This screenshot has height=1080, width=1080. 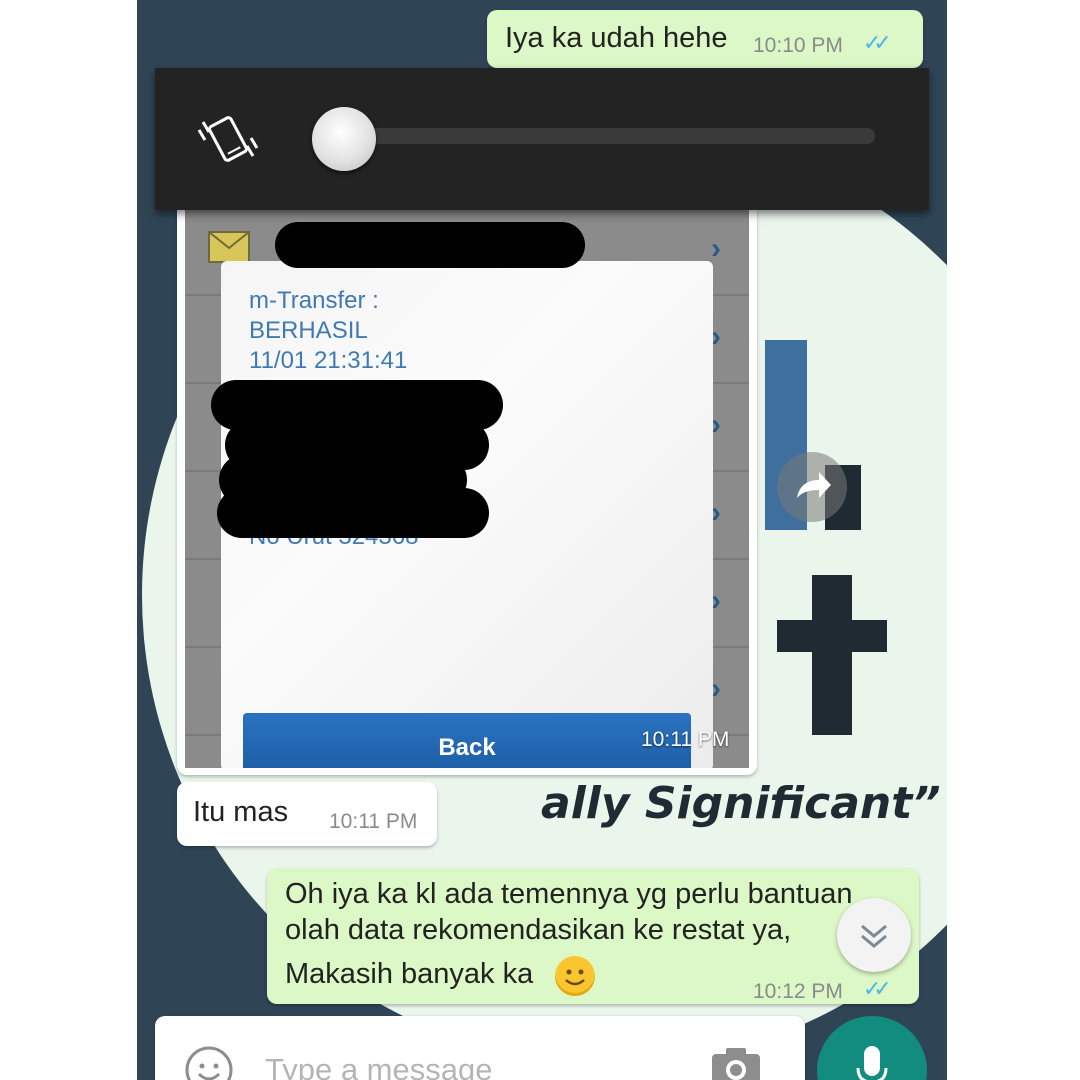 What do you see at coordinates (716, 248) in the screenshot?
I see `chevron-right-icon: ›` at bounding box center [716, 248].